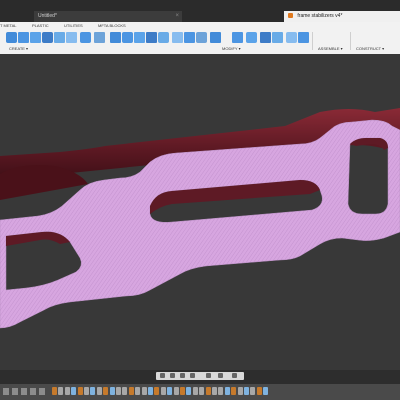  Describe the element at coordinates (8, 25) in the screenshot. I see `ribbon-tab-sheet-metal: T METAL` at that location.